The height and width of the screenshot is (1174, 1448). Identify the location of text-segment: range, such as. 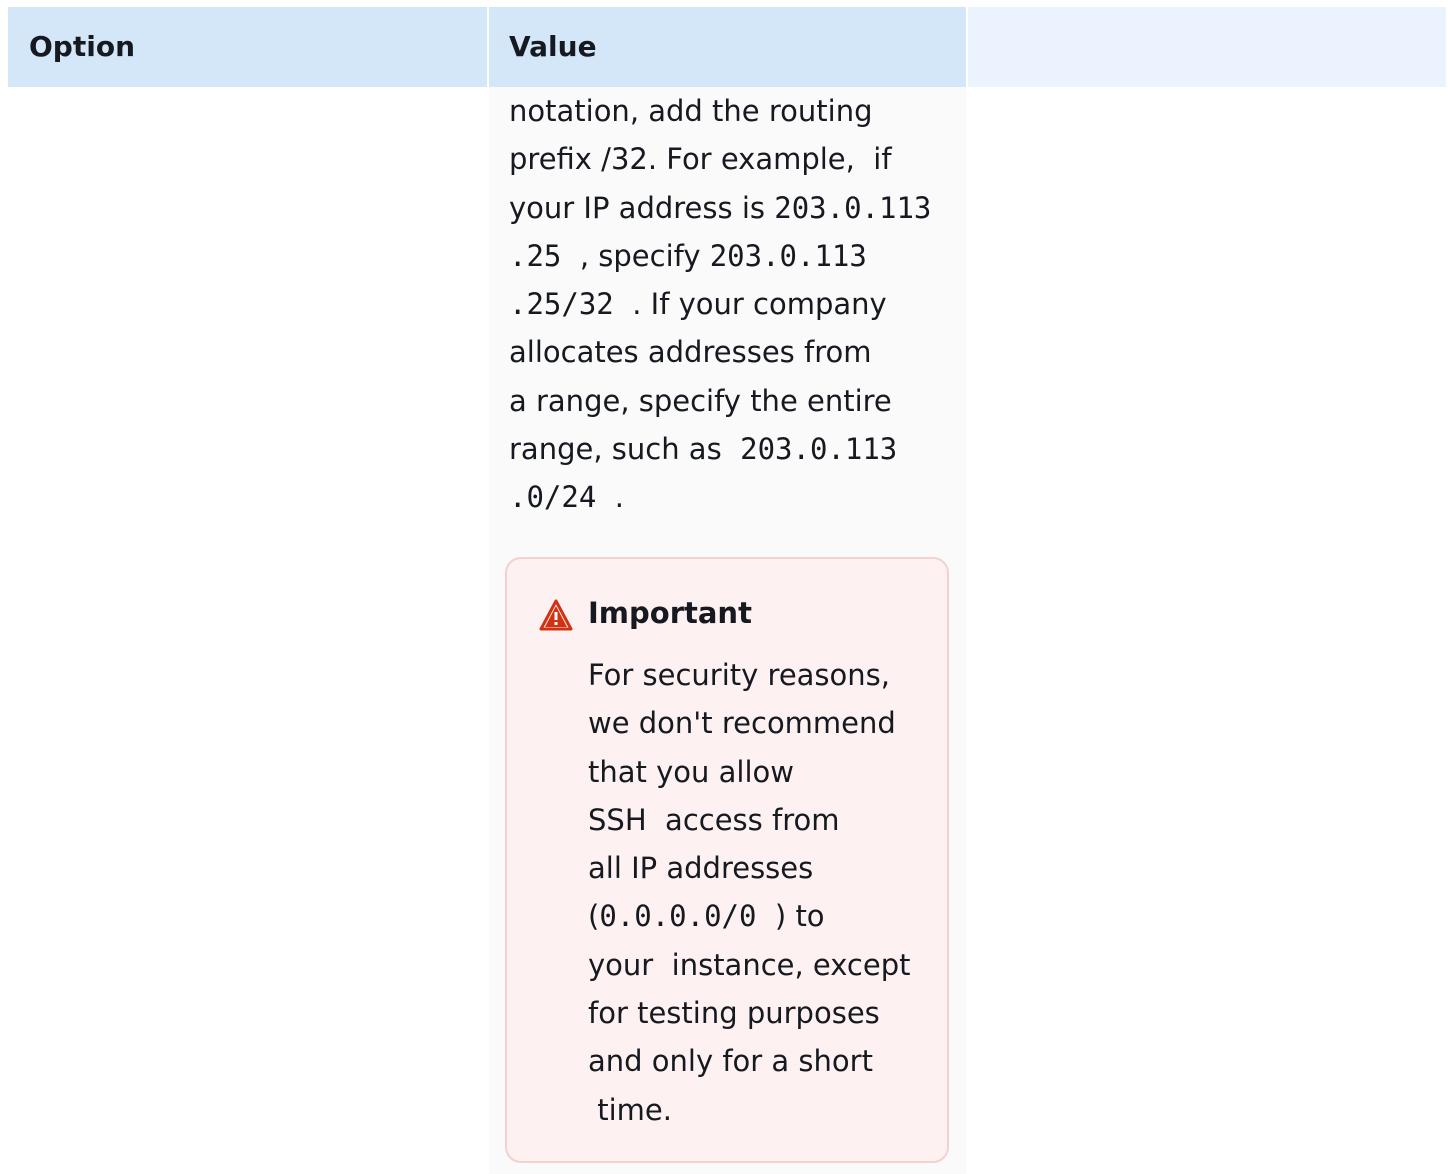
(625, 449).